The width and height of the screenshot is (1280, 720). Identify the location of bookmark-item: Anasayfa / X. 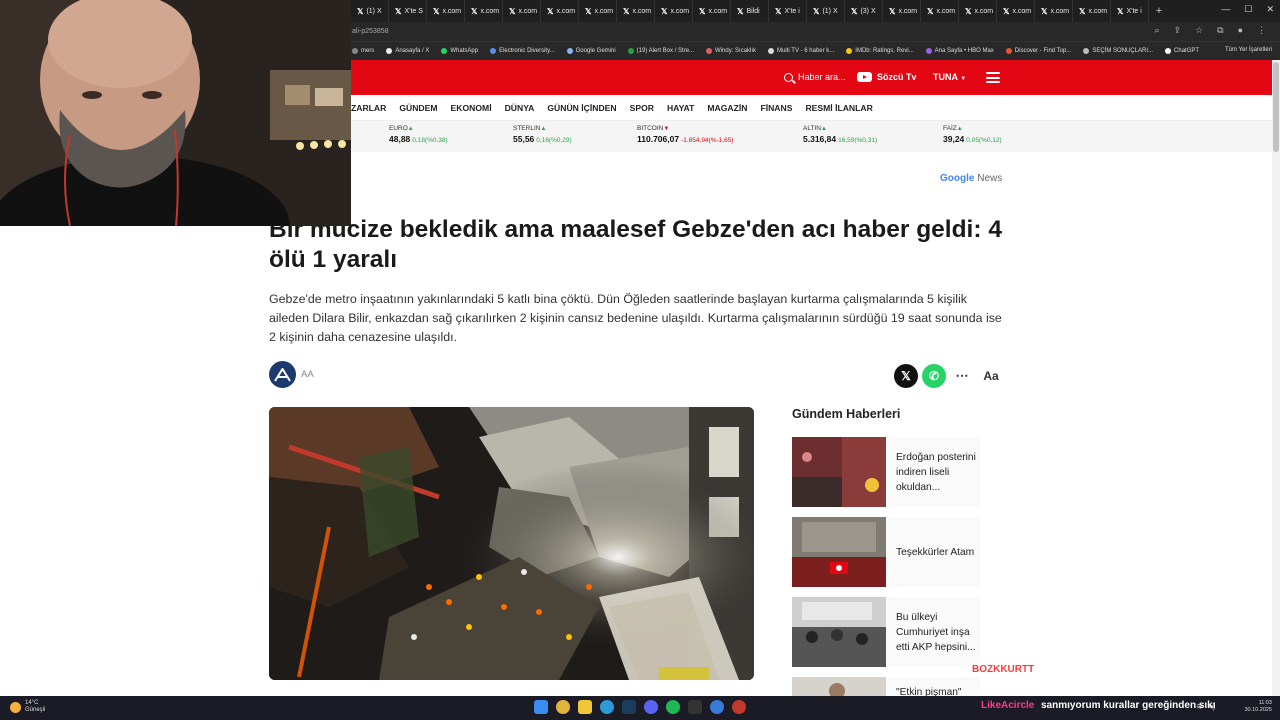
(407, 51).